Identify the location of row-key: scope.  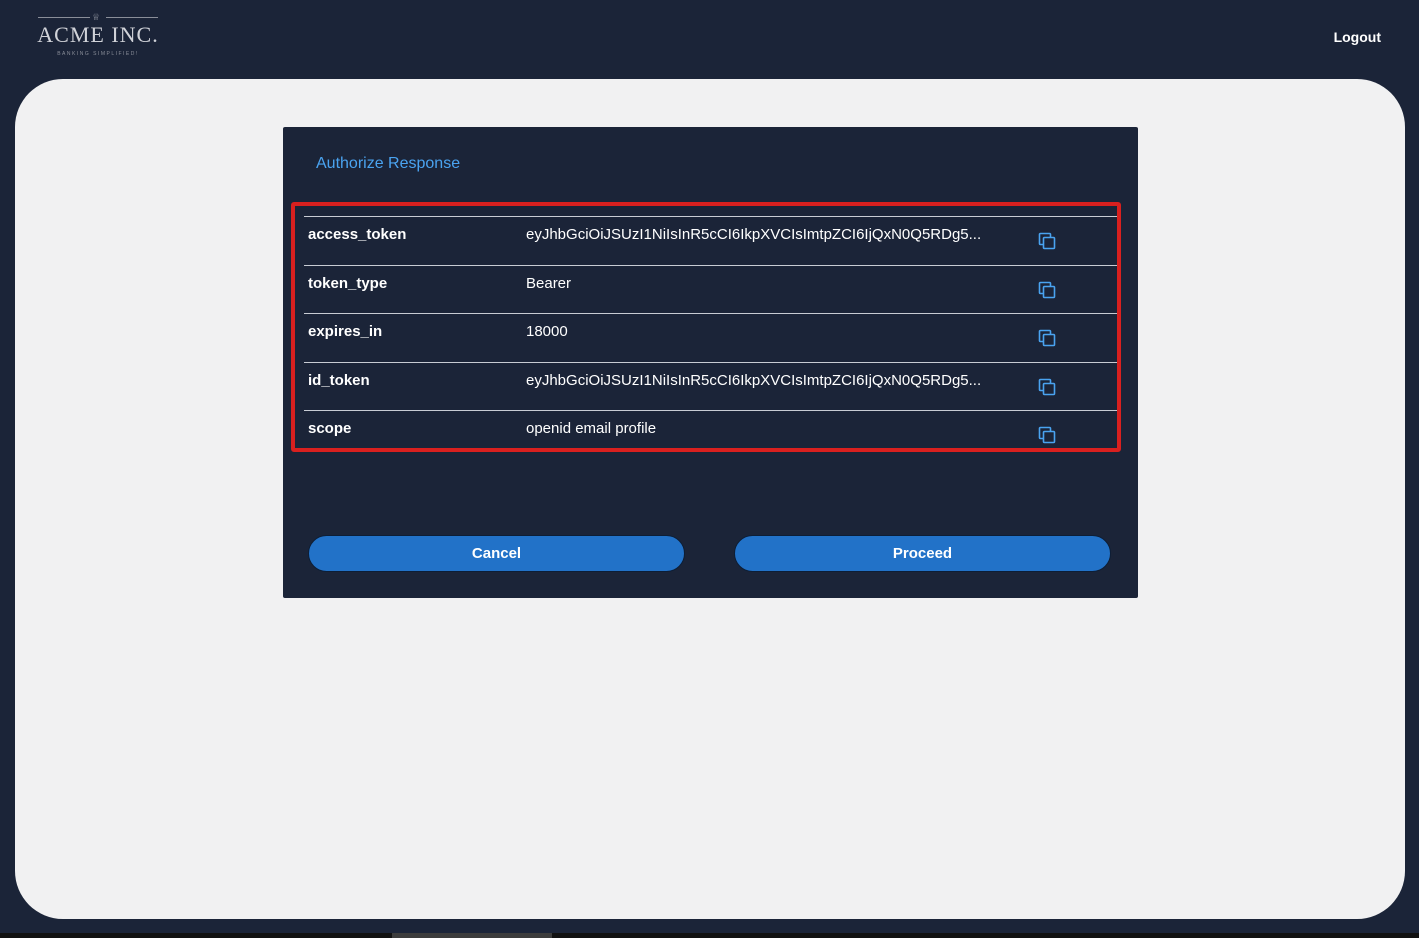
(330, 428).